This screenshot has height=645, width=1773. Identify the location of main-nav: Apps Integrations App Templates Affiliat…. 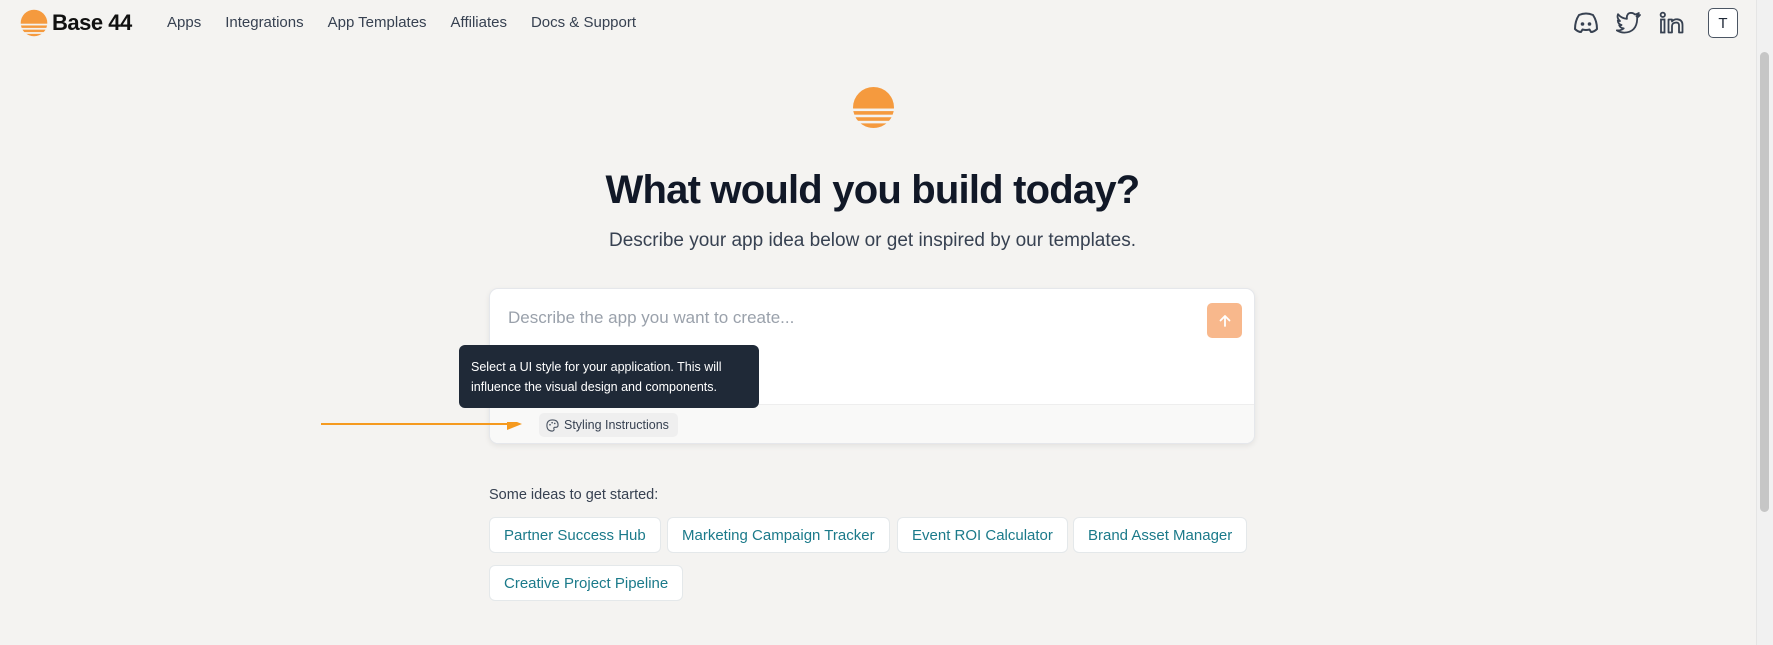
(401, 22).